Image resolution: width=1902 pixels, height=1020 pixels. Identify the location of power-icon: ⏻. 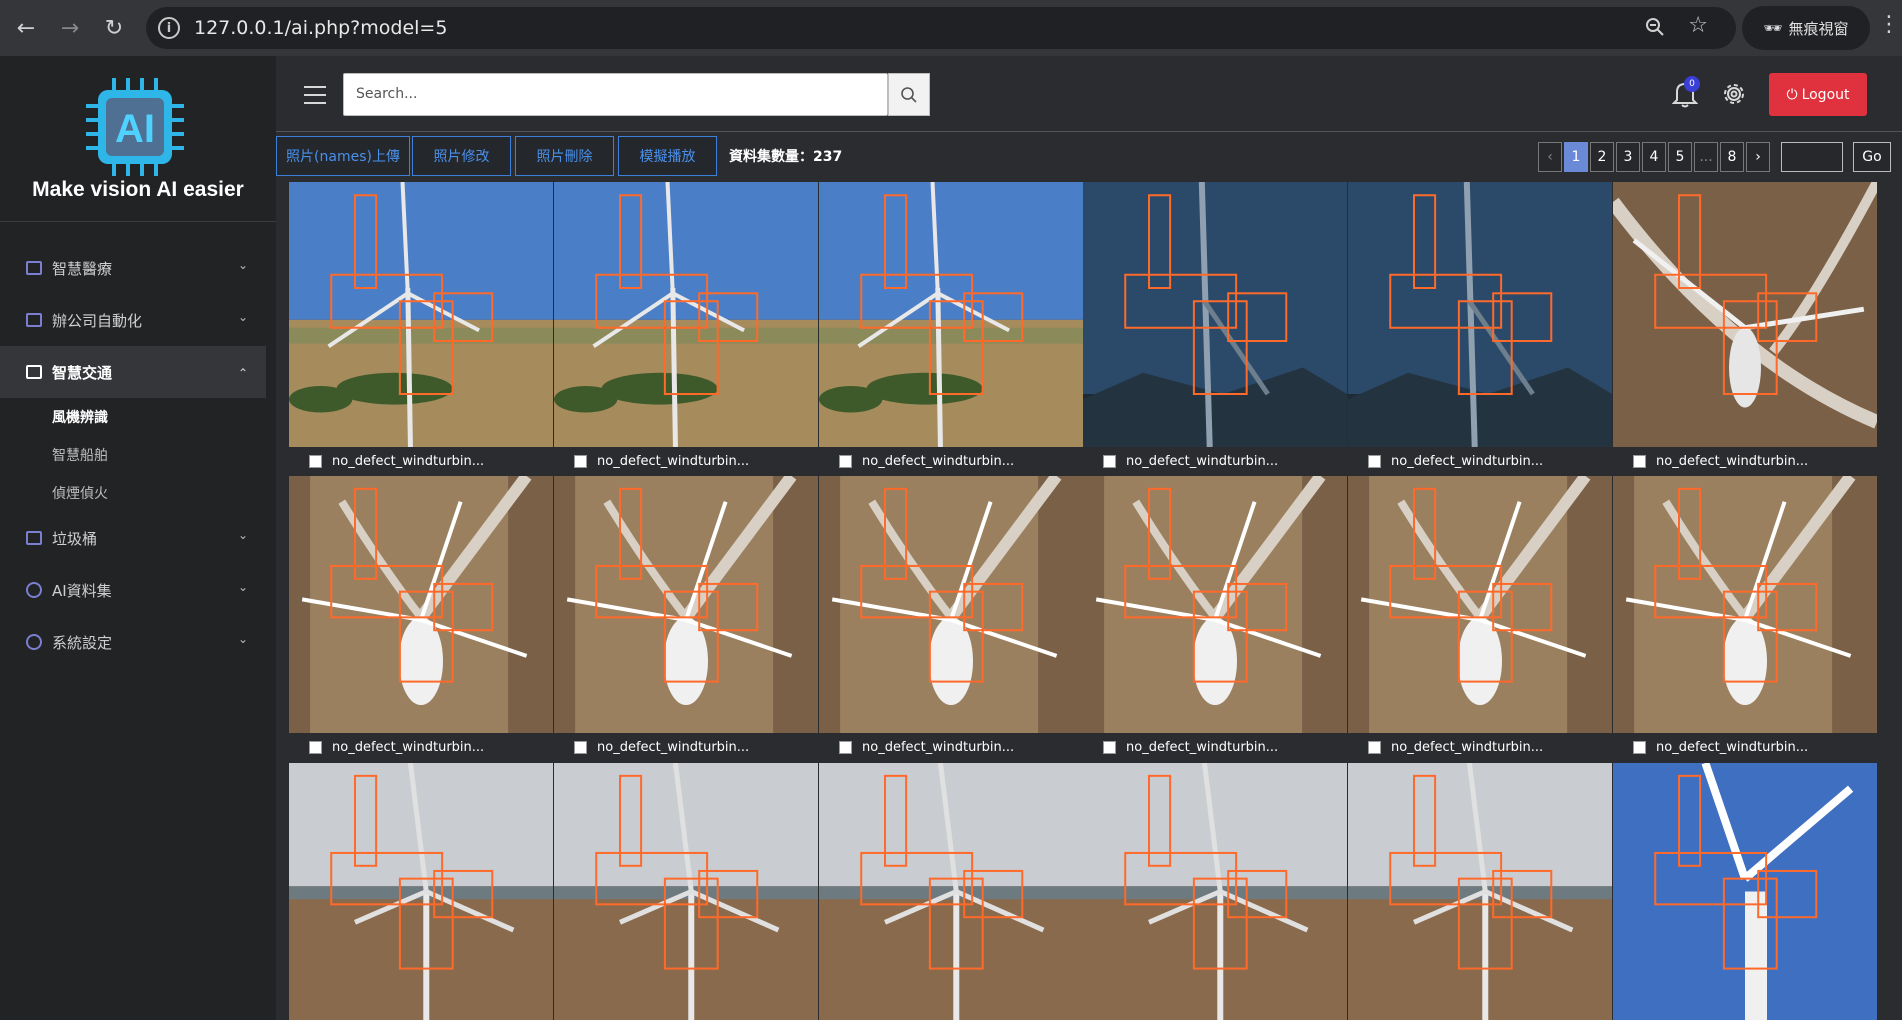
(1792, 94).